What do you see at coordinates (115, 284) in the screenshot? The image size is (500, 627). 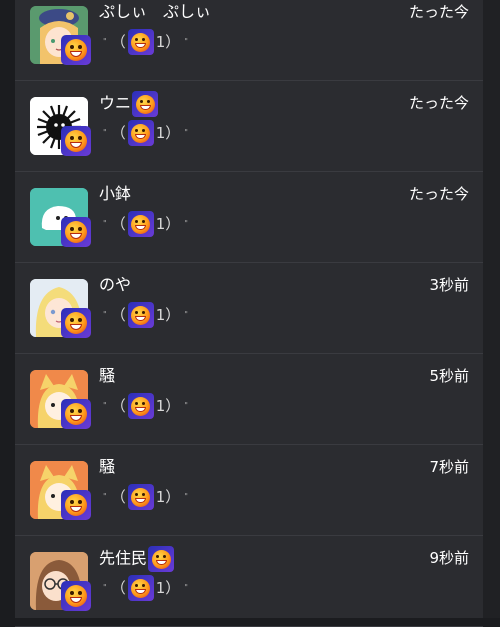 I see `sender-name: のや` at bounding box center [115, 284].